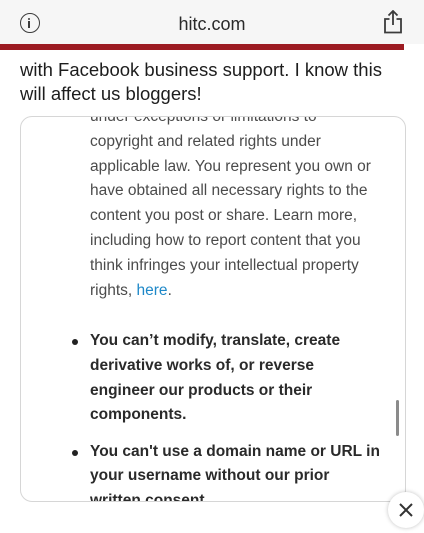  What do you see at coordinates (202, 47) in the screenshot?
I see `site-header-accent-bar` at bounding box center [202, 47].